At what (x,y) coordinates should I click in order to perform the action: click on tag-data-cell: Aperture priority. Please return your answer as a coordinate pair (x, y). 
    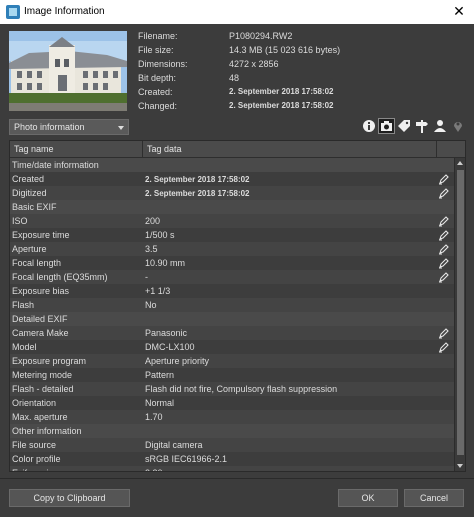
    Looking at the image, I should click on (177, 361).